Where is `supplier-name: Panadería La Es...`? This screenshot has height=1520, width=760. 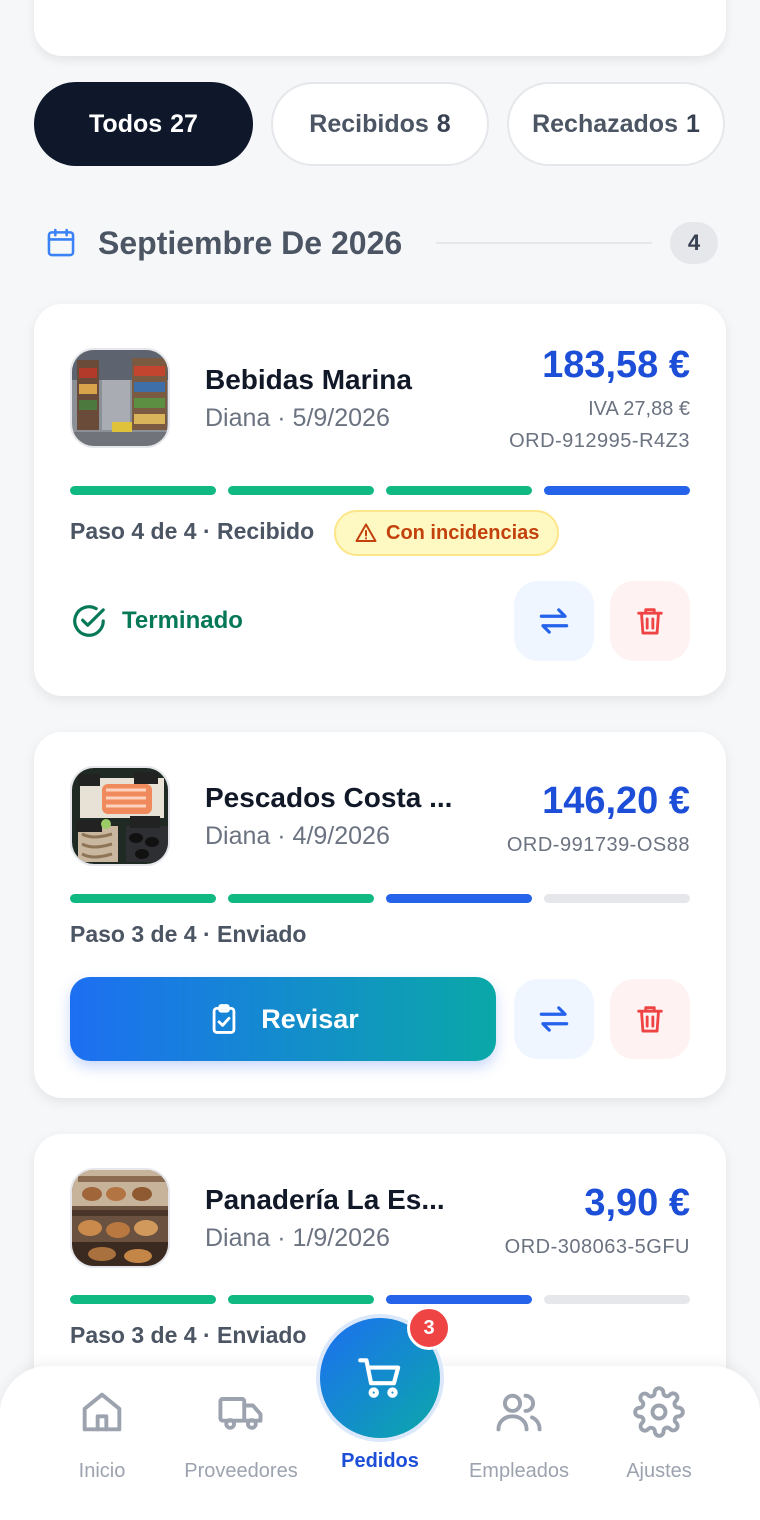 supplier-name: Panadería La Es... is located at coordinates (325, 1199).